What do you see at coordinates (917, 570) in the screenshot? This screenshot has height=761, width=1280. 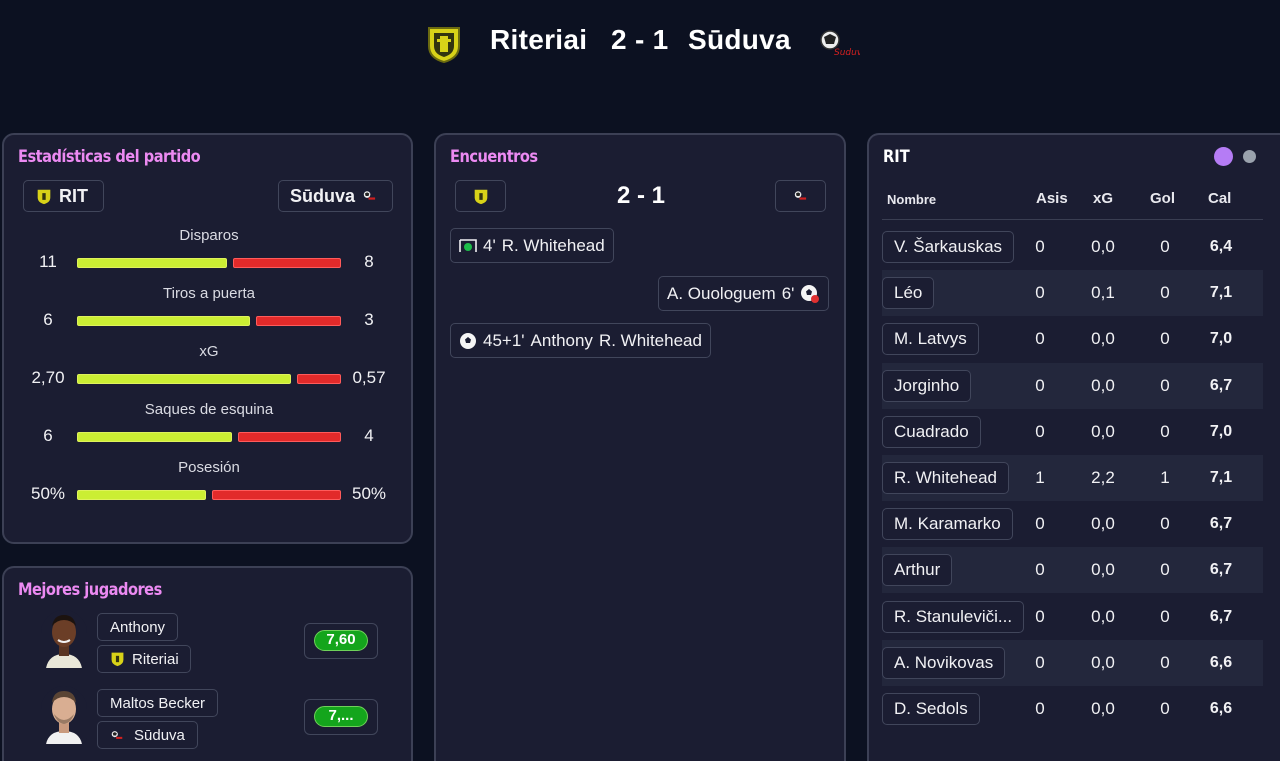 I see `player-name-chip: Arthur` at bounding box center [917, 570].